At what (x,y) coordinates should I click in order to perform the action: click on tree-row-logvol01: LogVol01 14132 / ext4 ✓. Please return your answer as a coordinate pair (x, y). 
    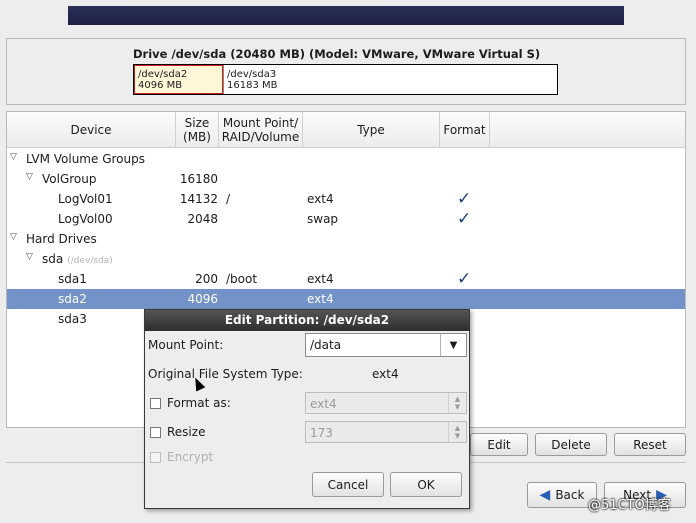
    Looking at the image, I should click on (346, 199).